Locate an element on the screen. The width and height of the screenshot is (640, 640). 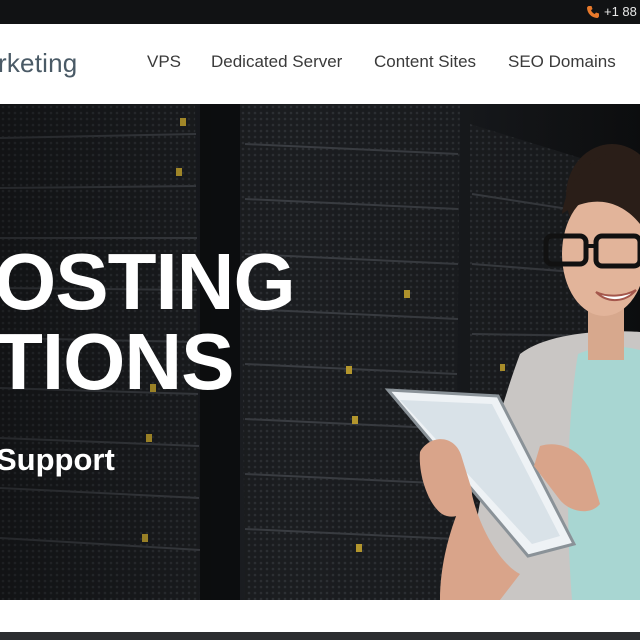
hero-title-line-2: TIONS is located at coordinates (117, 361).